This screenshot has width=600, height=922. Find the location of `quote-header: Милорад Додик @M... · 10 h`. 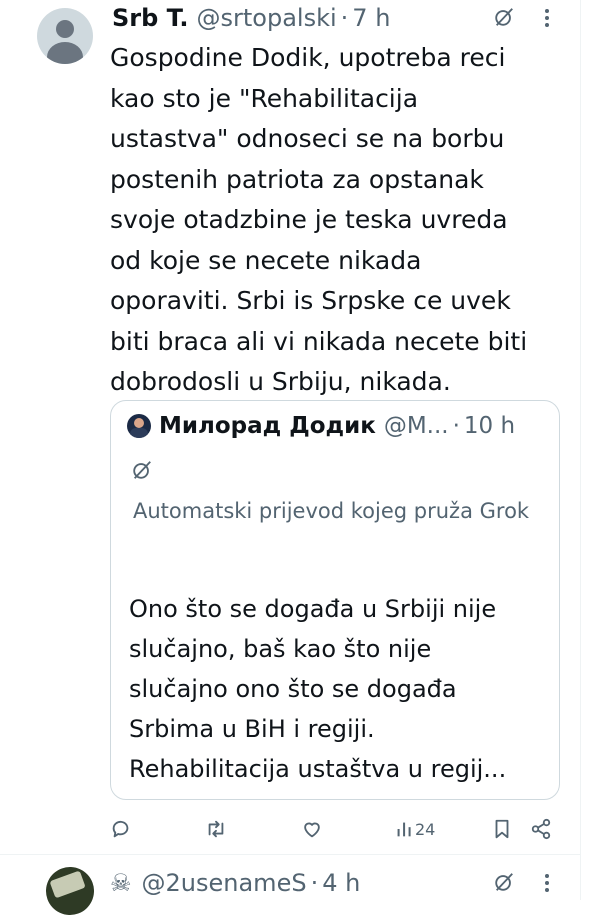

quote-header: Милорад Додик @M... · 10 h is located at coordinates (321, 426).